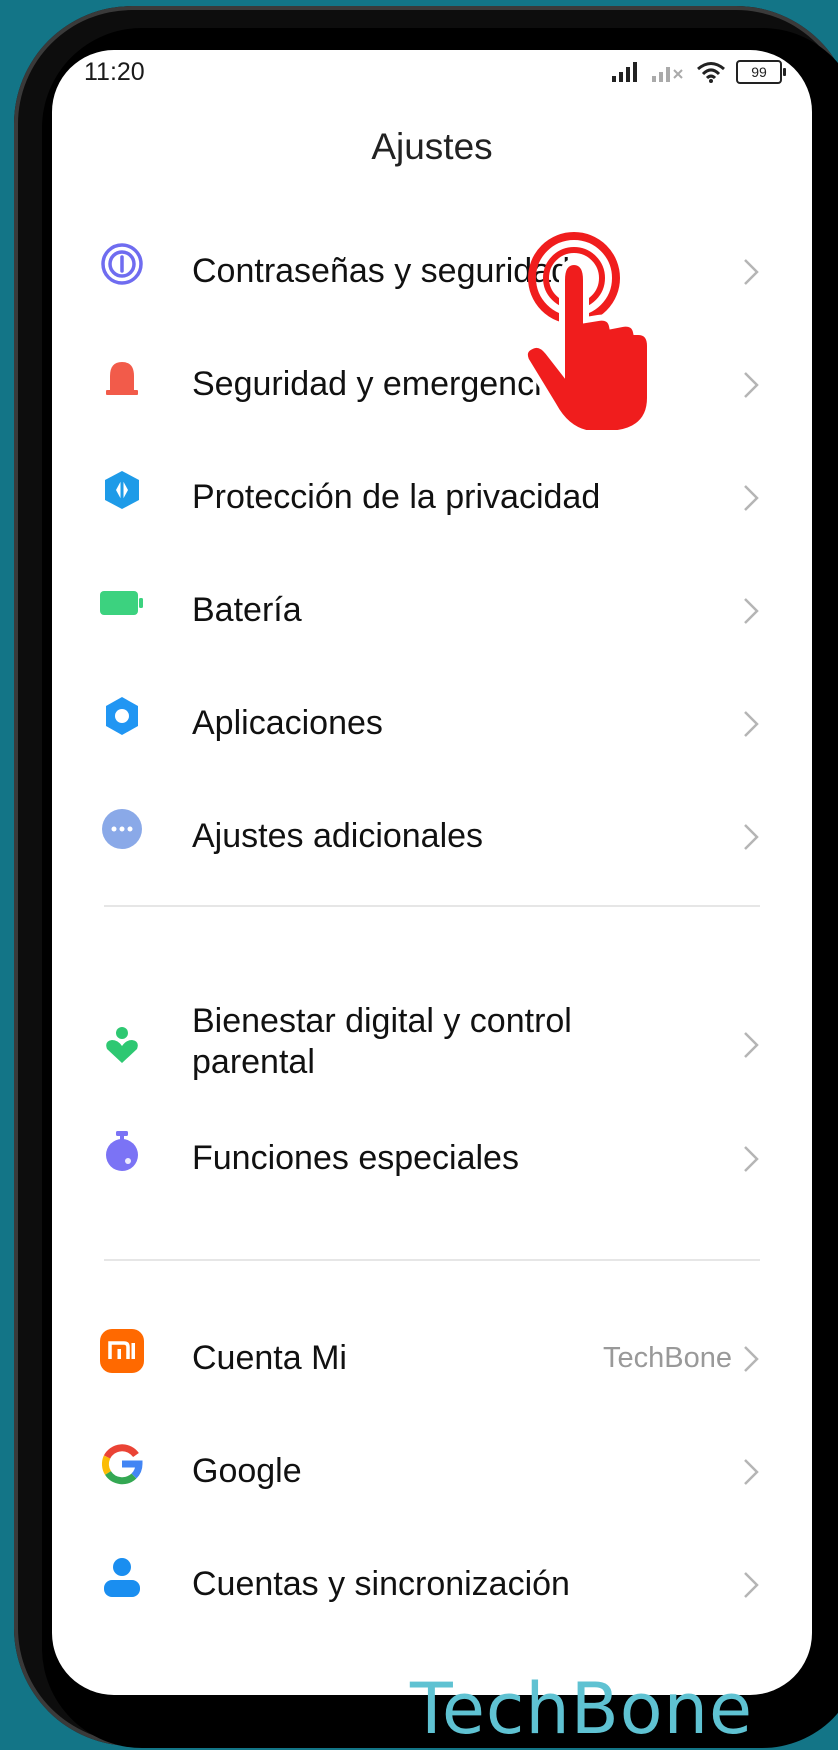 This screenshot has height=1750, width=838. I want to click on signal-no-service-icon, so click(667, 74).